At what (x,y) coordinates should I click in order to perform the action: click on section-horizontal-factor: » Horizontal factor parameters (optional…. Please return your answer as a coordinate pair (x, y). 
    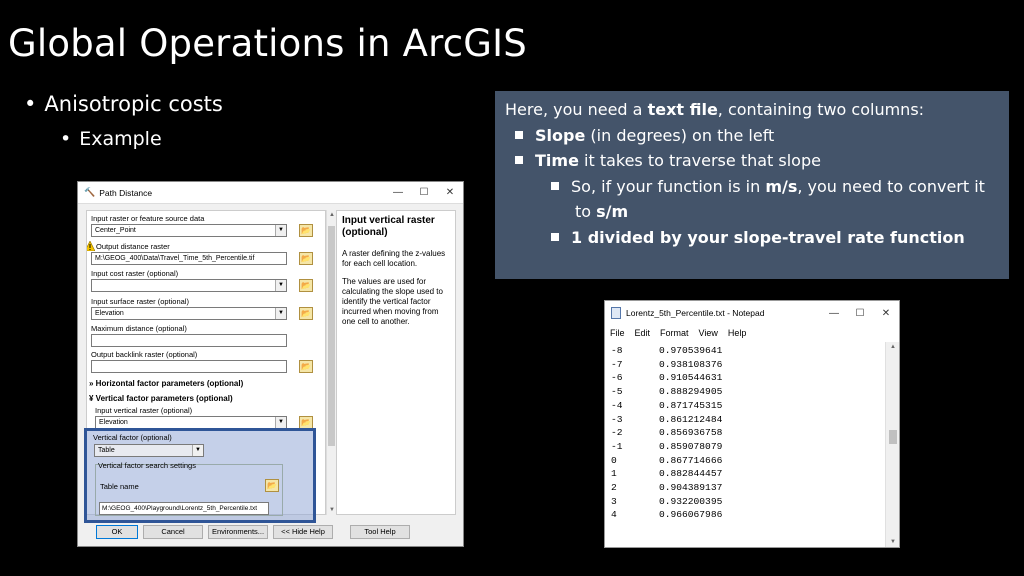
    Looking at the image, I should click on (166, 383).